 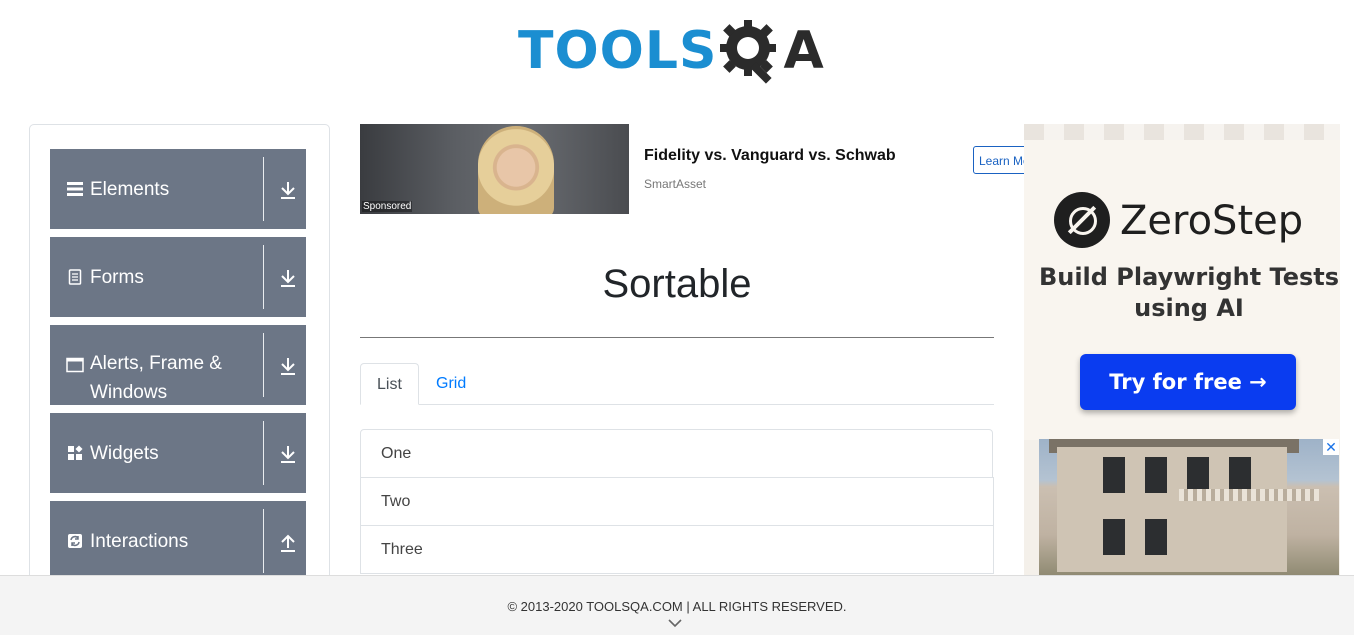 What do you see at coordinates (677, 384) in the screenshot?
I see `tab-bar: List Grid` at bounding box center [677, 384].